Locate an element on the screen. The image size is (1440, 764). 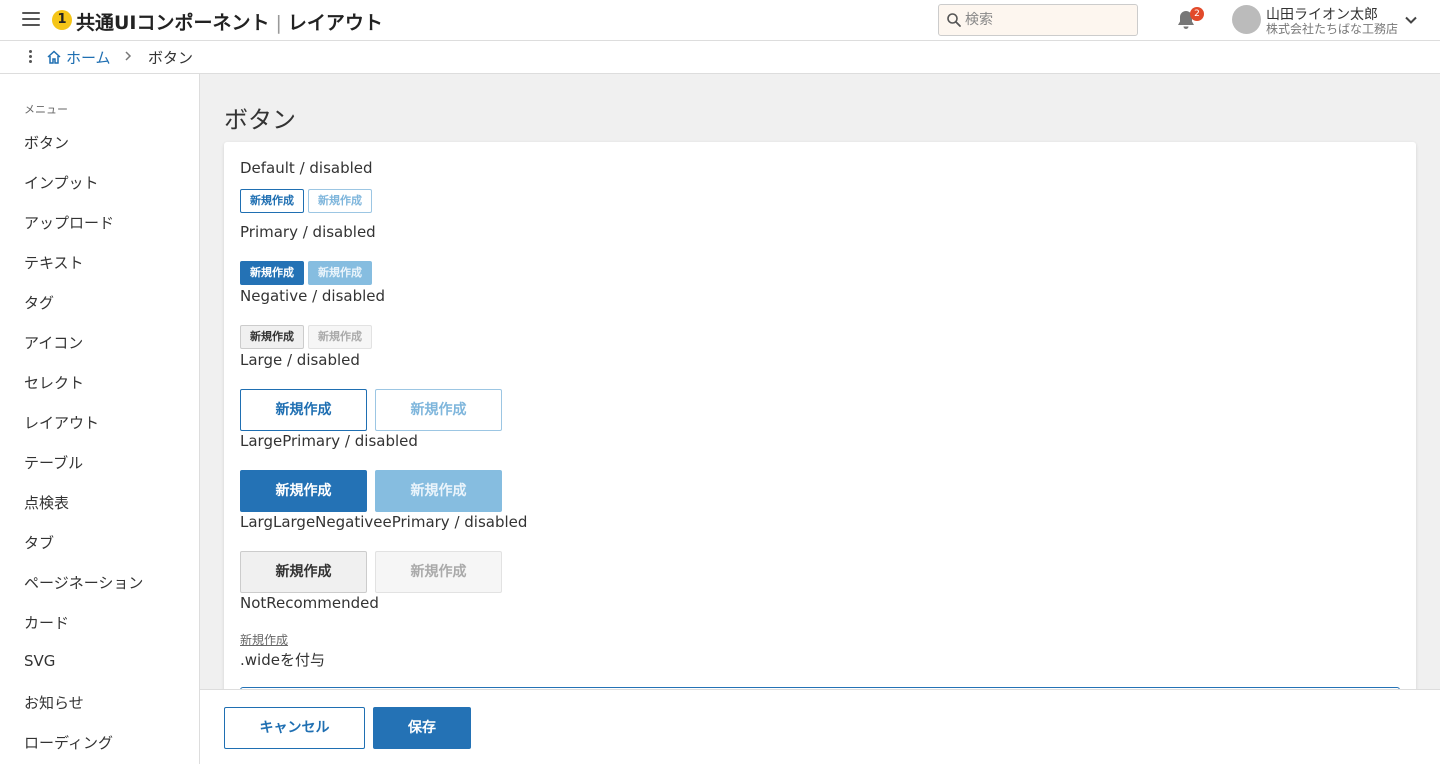
section-label-not-recommended: NotRecommended is located at coordinates (309, 603).